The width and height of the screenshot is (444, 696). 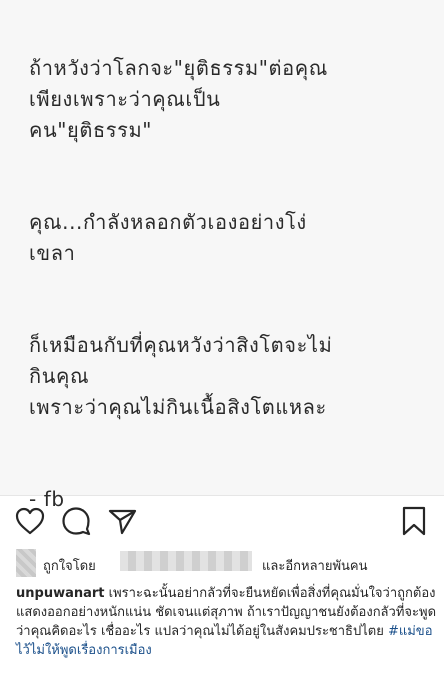 I want to click on action-bar, so click(x=222, y=523).